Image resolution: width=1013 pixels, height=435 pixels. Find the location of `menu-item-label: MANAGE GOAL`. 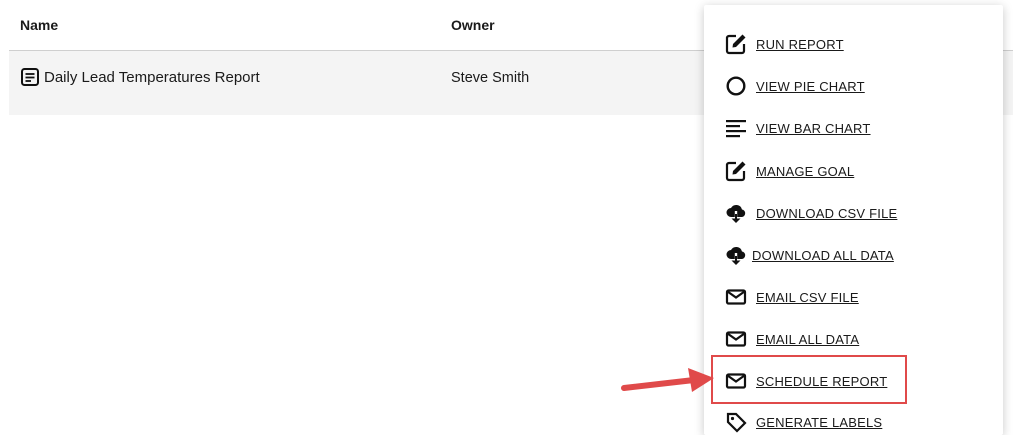

menu-item-label: MANAGE GOAL is located at coordinates (805, 171).